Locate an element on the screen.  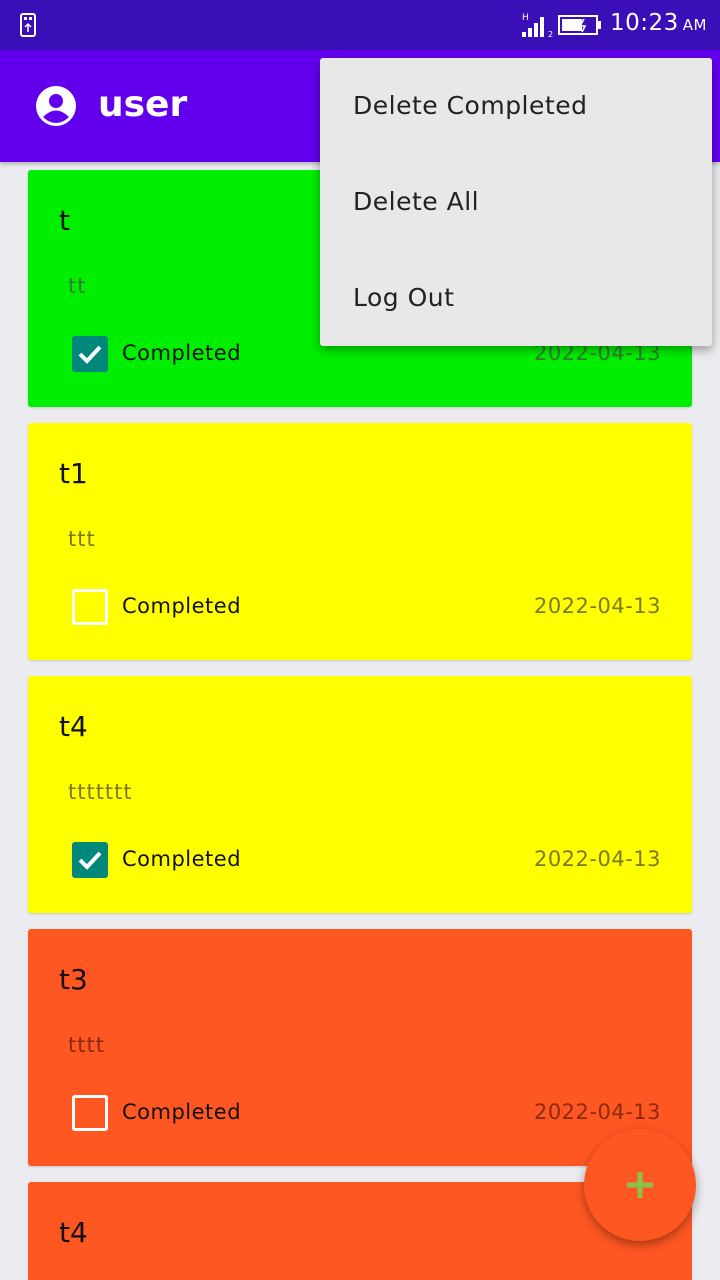
plus-icon is located at coordinates (640, 1185).